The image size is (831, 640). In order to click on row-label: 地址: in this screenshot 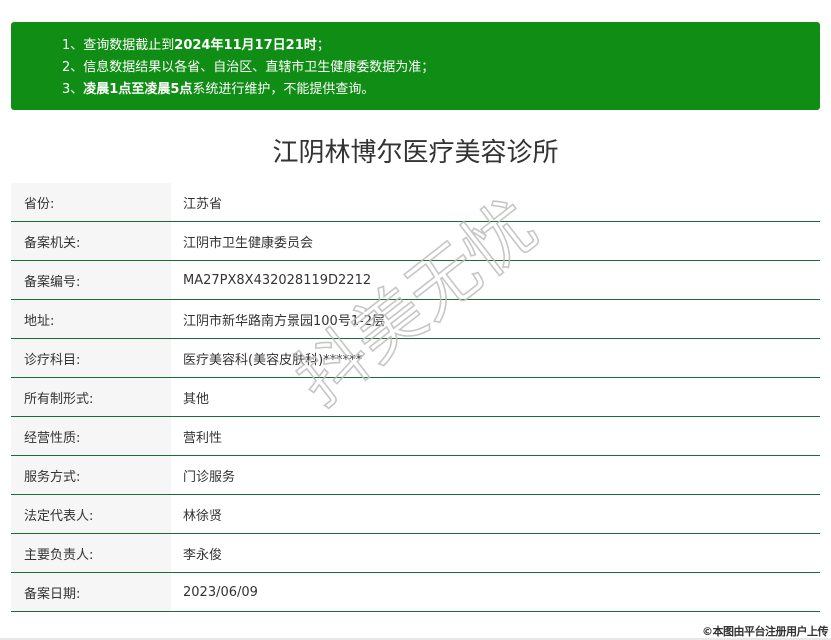, I will do `click(91, 319)`.